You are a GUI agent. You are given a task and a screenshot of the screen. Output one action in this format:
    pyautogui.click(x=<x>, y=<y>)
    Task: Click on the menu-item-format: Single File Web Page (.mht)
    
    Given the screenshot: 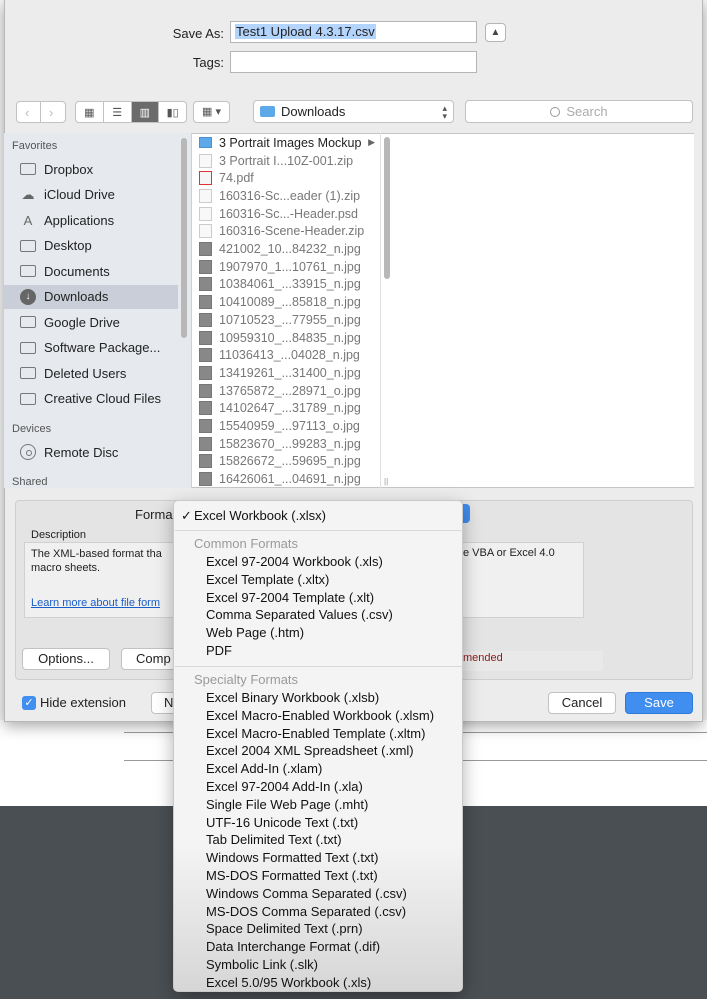 What is the action you would take?
    pyautogui.click(x=318, y=805)
    